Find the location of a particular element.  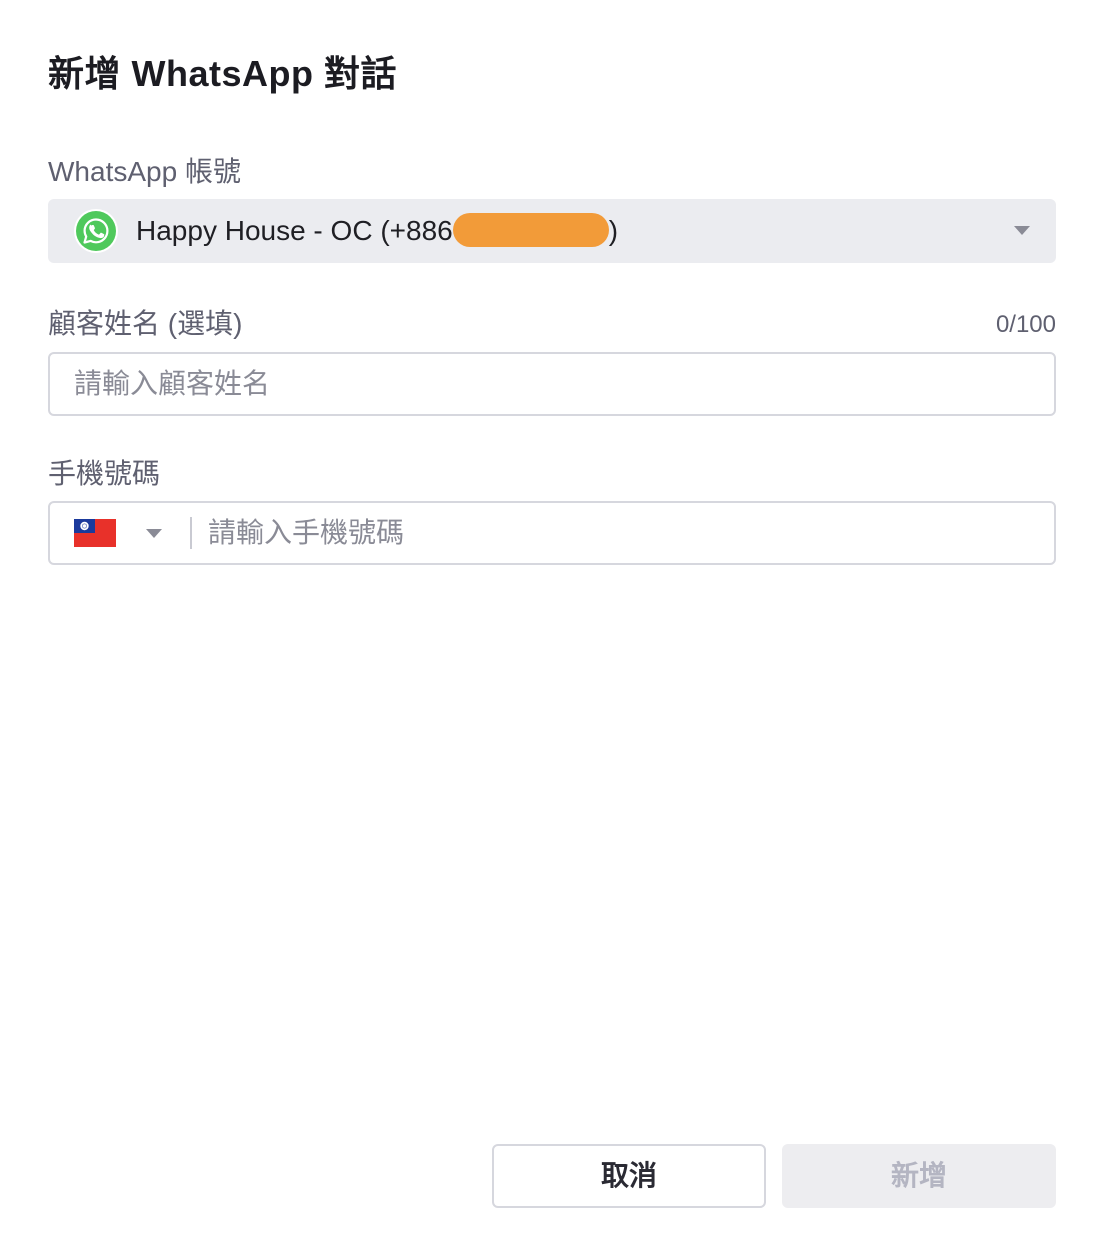

customer-name-input: 請輸入顧客姓名 is located at coordinates (552, 384).